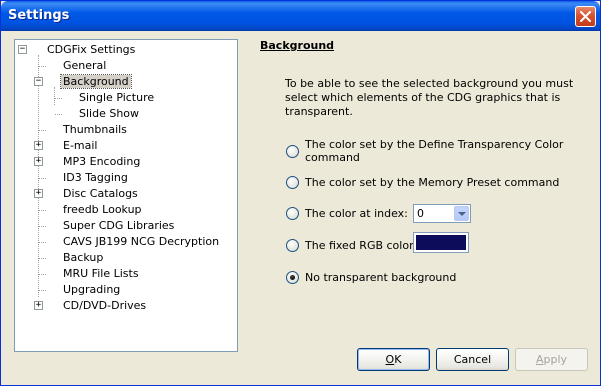 The image size is (601, 386). What do you see at coordinates (390, 359) in the screenshot?
I see `ok-mnemonic: O` at bounding box center [390, 359].